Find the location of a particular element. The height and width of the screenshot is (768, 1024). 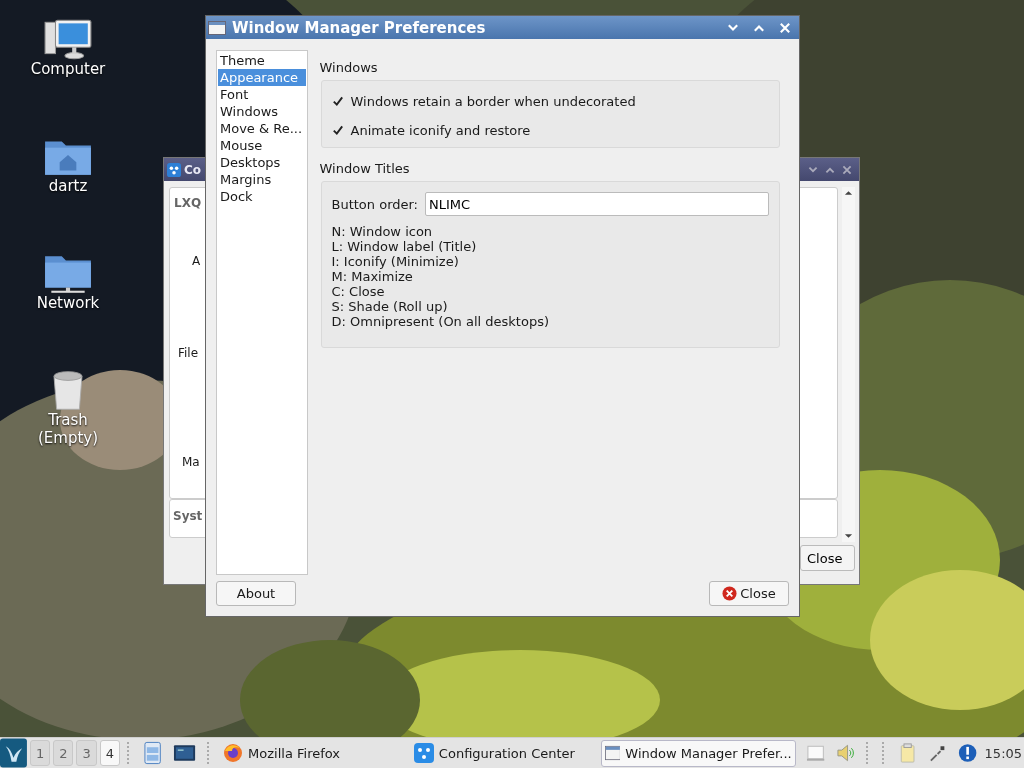

legend-line: L: Window label (Title) is located at coordinates (404, 246).